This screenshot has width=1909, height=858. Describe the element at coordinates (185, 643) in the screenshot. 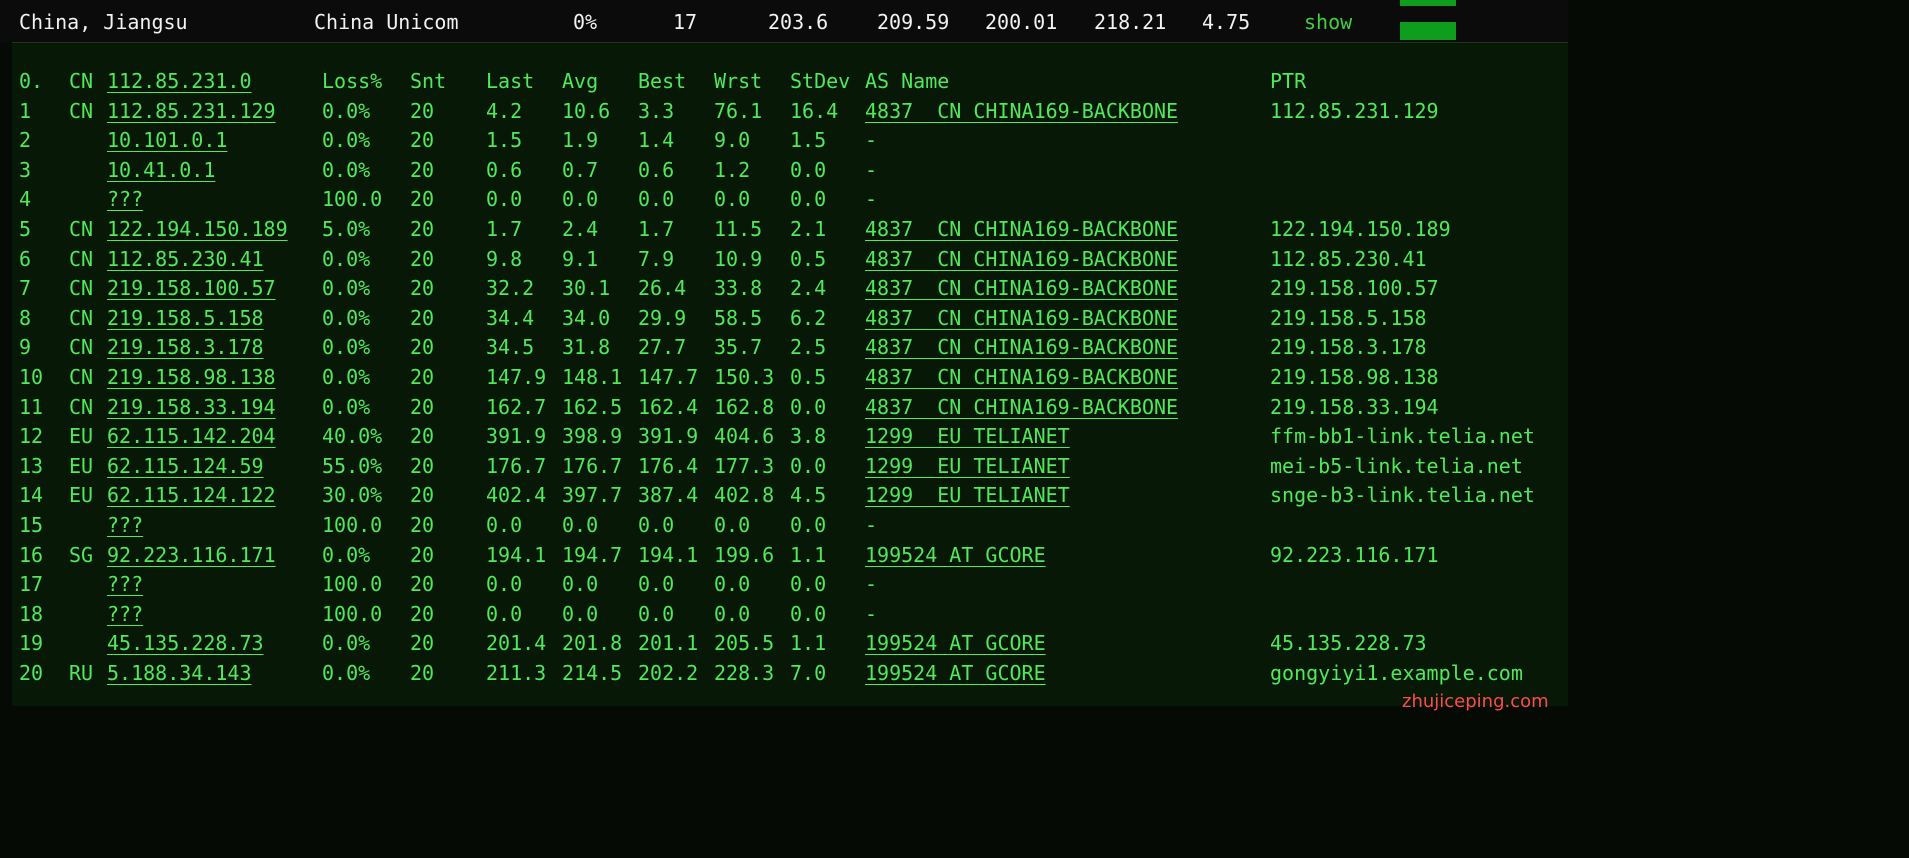

I see `host-link: 45.135.228.73` at that location.